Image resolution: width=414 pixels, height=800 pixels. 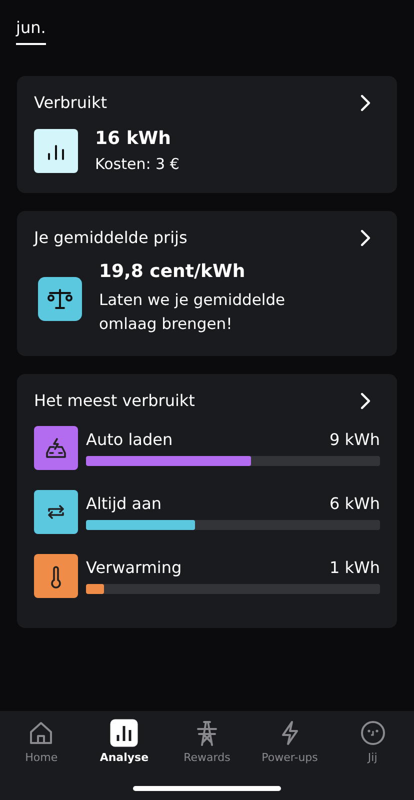 I want to click on tab-bar-item: Rewards, so click(x=206, y=741).